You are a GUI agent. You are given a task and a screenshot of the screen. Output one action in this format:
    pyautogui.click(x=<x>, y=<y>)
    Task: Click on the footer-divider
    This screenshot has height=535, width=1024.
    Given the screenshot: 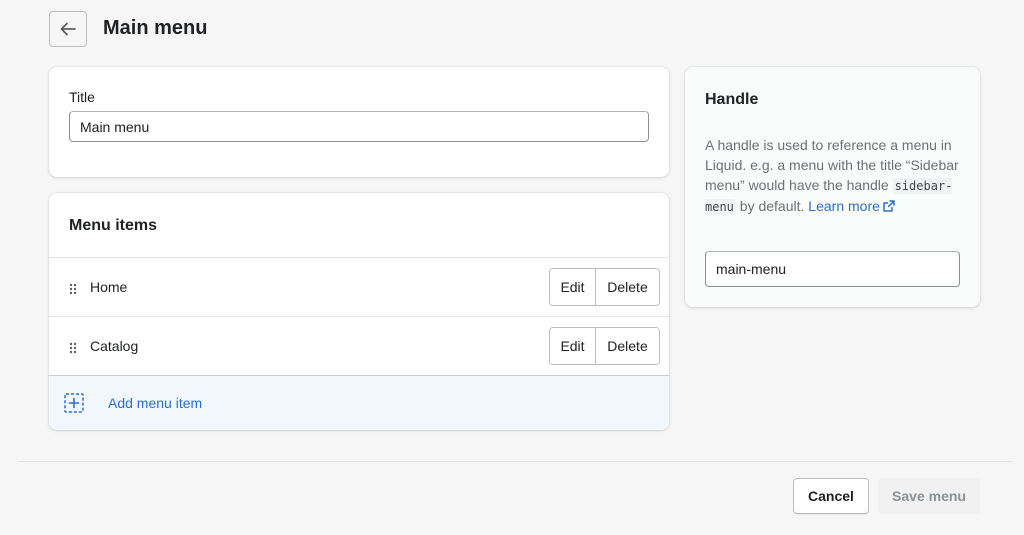 What is the action you would take?
    pyautogui.click(x=515, y=461)
    